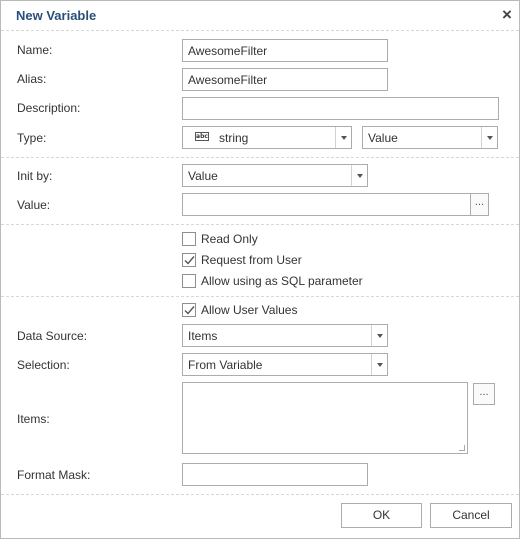 This screenshot has height=539, width=520. Describe the element at coordinates (52, 336) in the screenshot. I see `data-source-label: Data Source:` at that location.